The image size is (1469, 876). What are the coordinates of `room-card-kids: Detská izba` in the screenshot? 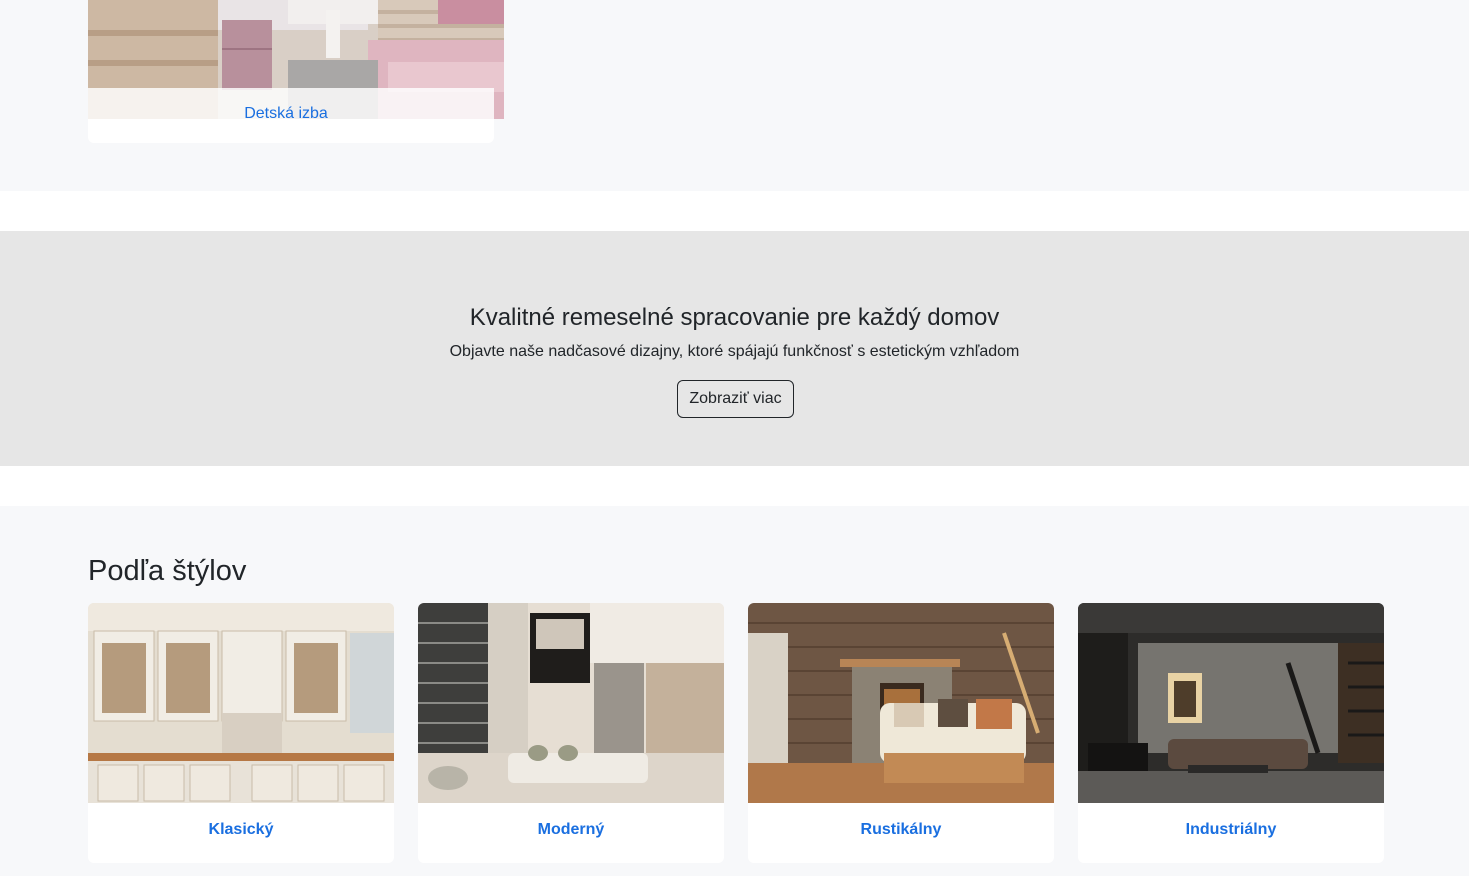 It's located at (296, 71).